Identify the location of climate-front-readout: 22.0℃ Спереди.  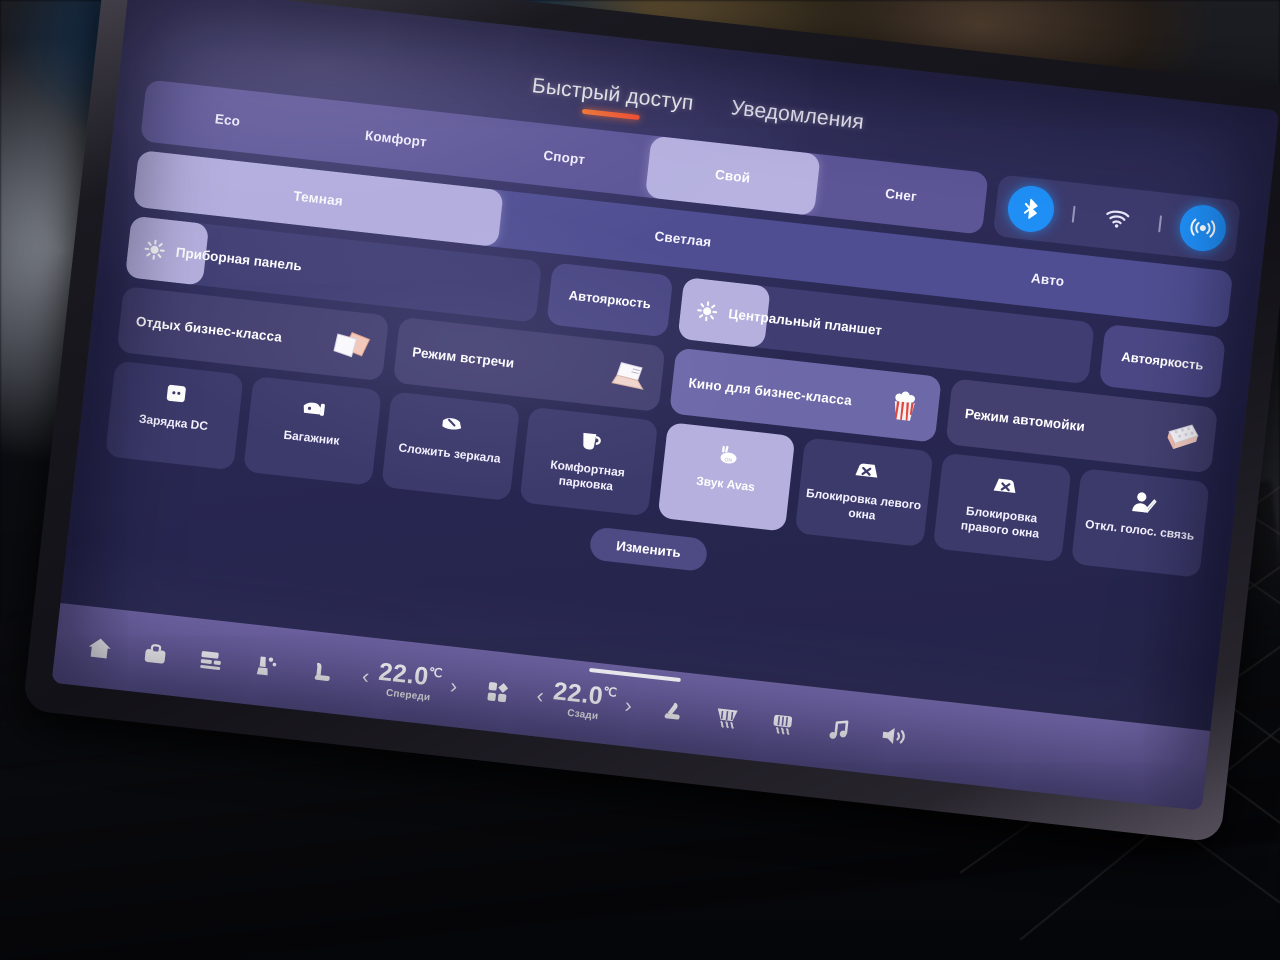
(410, 681).